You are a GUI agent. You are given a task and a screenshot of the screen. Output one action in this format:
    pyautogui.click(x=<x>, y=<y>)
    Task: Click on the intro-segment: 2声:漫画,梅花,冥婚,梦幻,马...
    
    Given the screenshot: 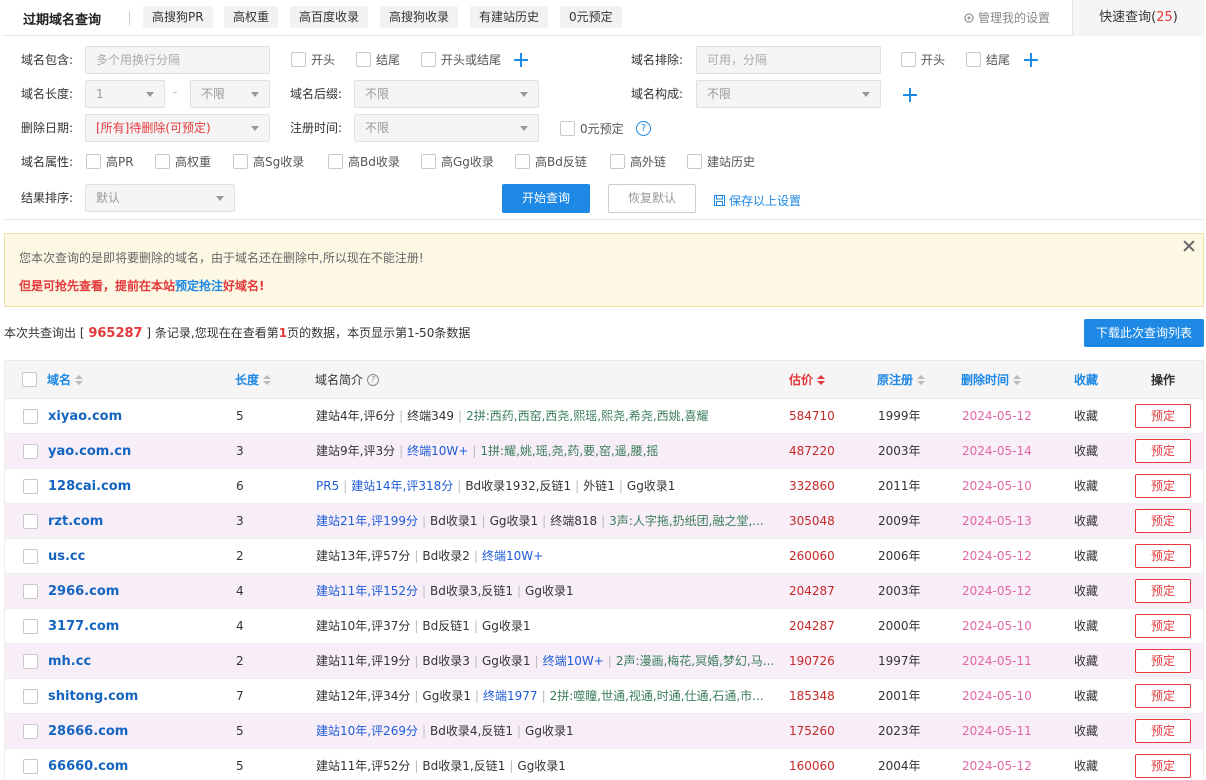 What is the action you would take?
    pyautogui.click(x=695, y=661)
    